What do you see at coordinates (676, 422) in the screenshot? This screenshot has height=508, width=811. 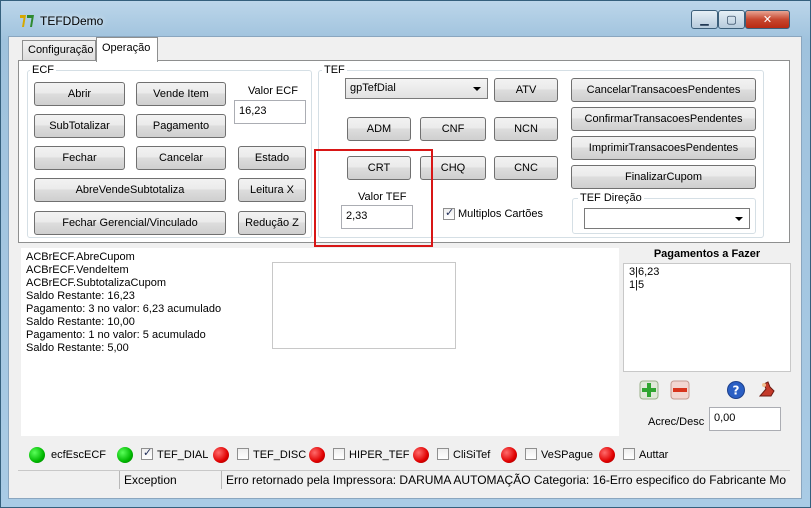 I see `acrec-desc-label: Acrec/Desc` at bounding box center [676, 422].